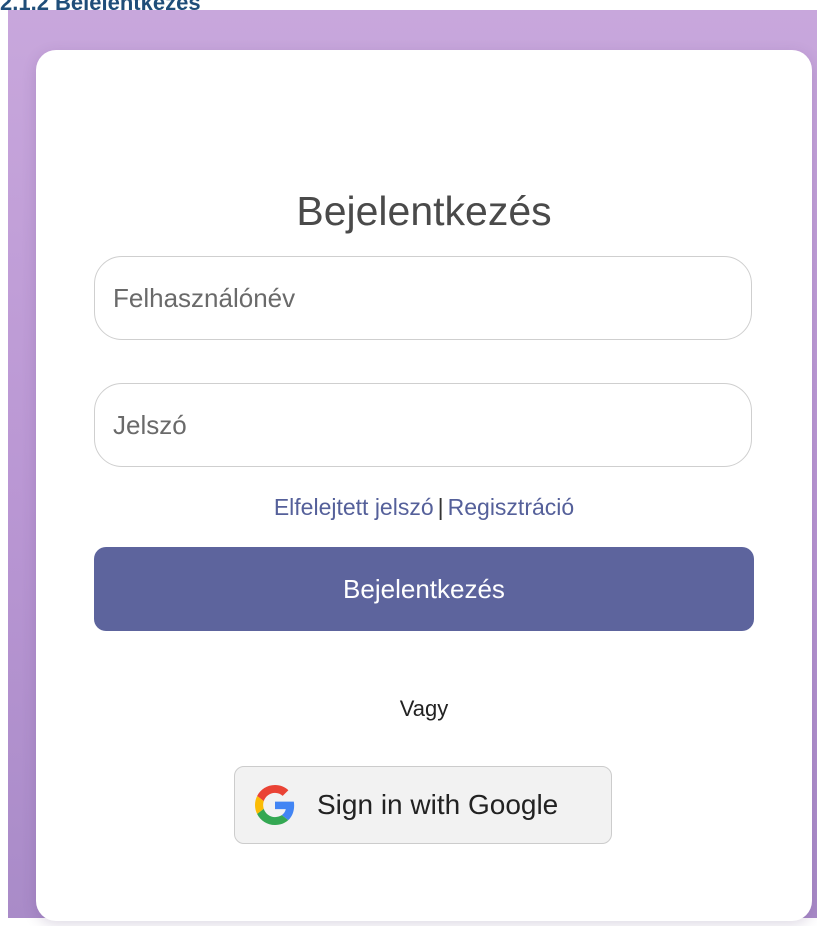 The width and height of the screenshot is (817, 926). Describe the element at coordinates (423, 298) in the screenshot. I see `username-input` at that location.